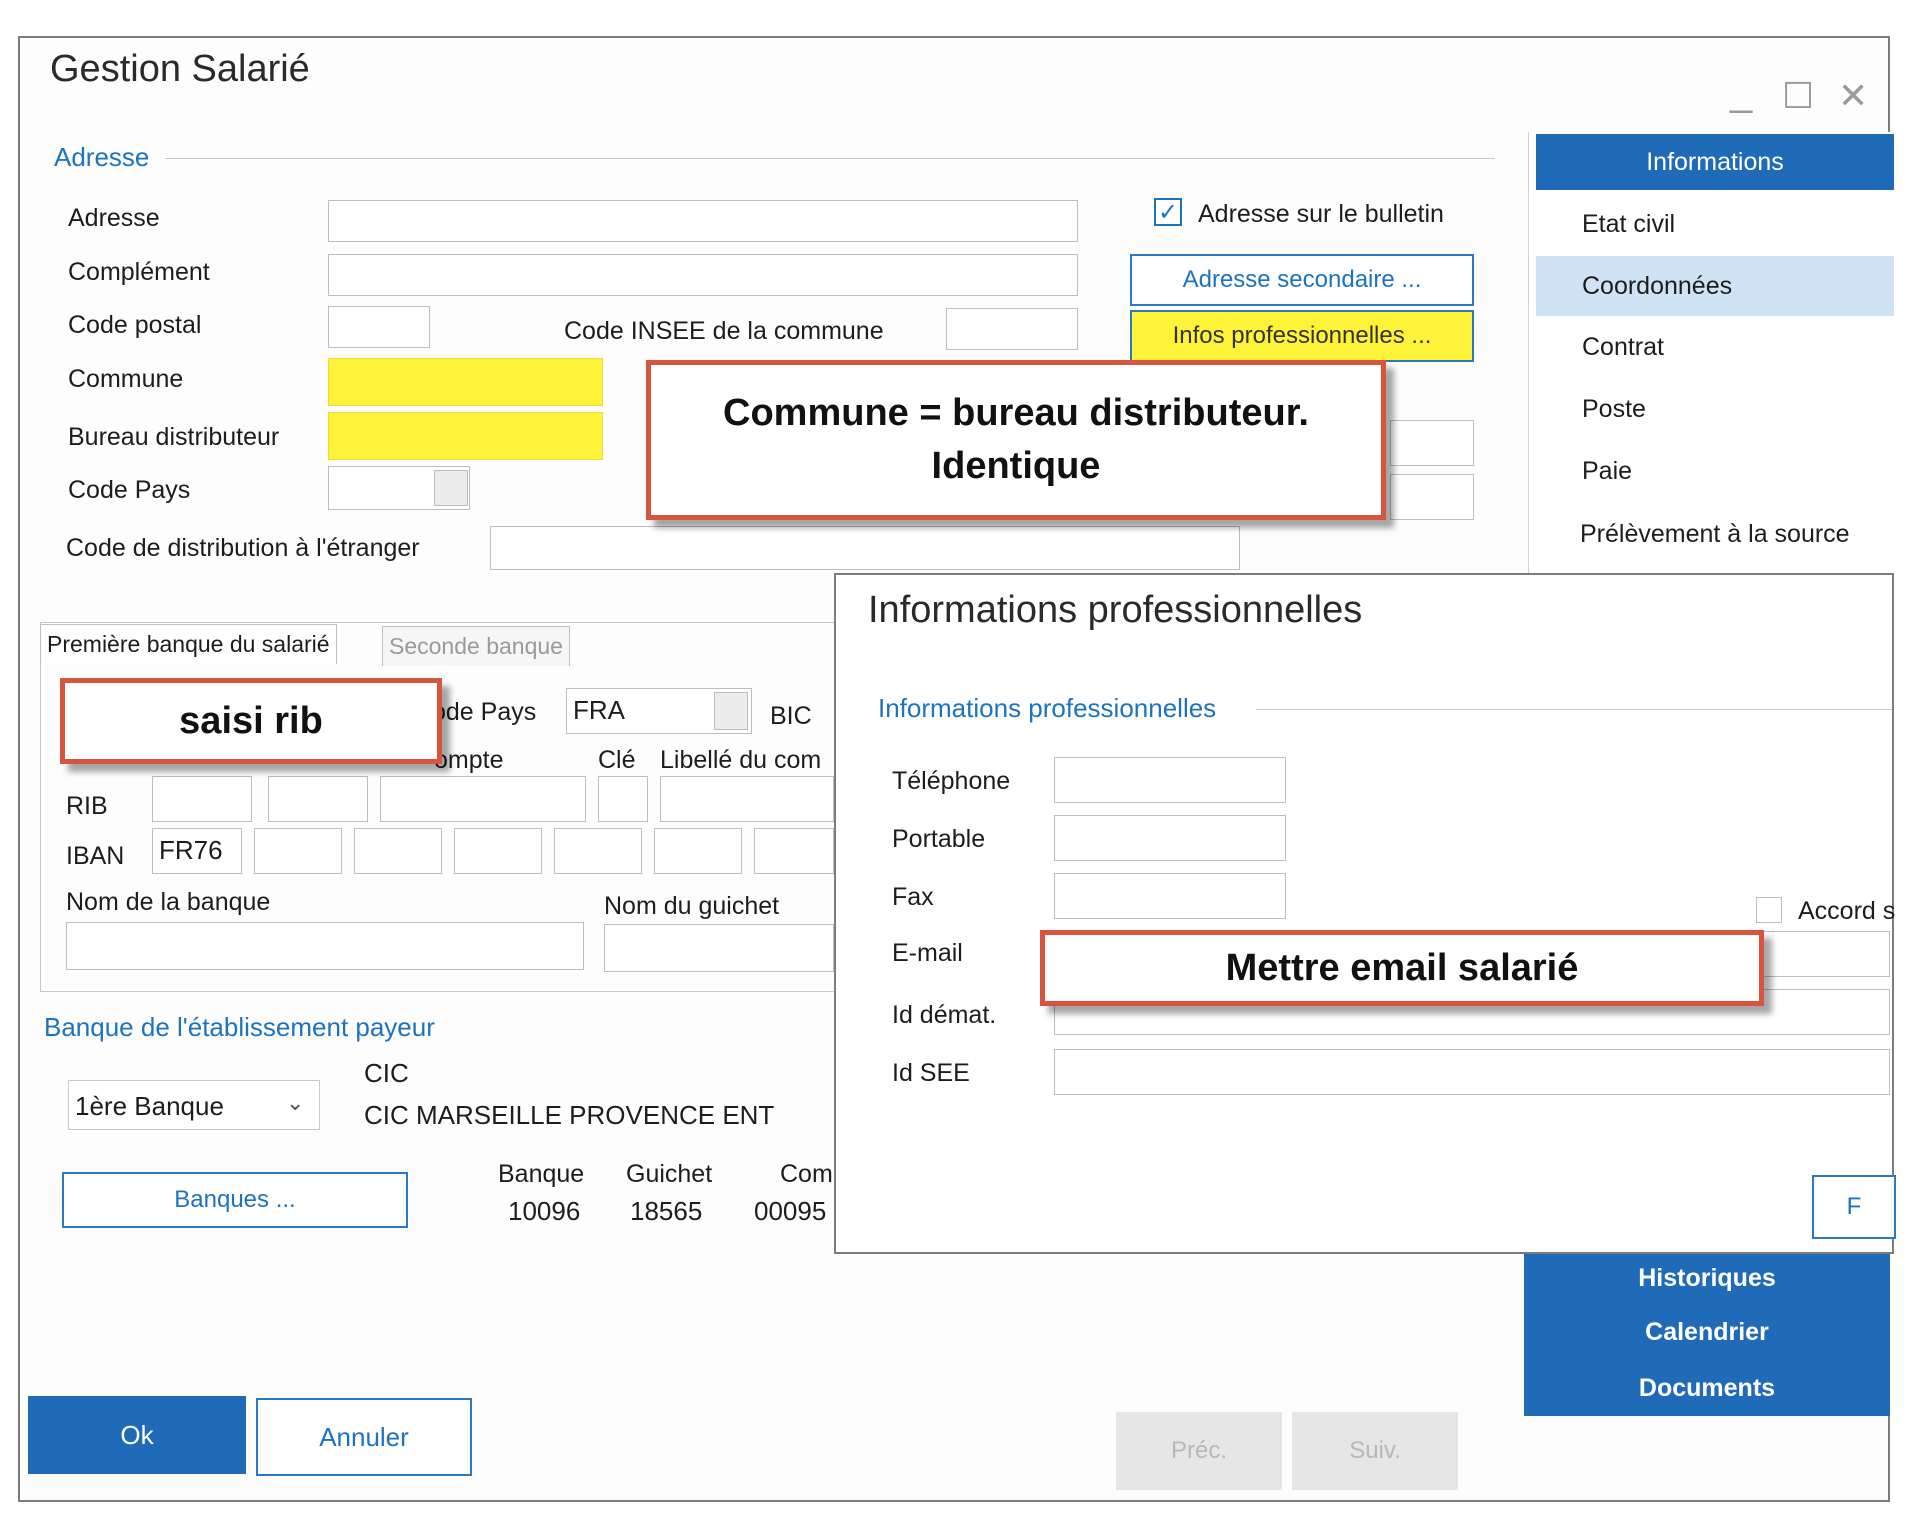 The image size is (1909, 1519). Describe the element at coordinates (569, 1115) in the screenshot. I see `payer-bank-name: CIC MARSEILLE PROVENCE ENT` at that location.